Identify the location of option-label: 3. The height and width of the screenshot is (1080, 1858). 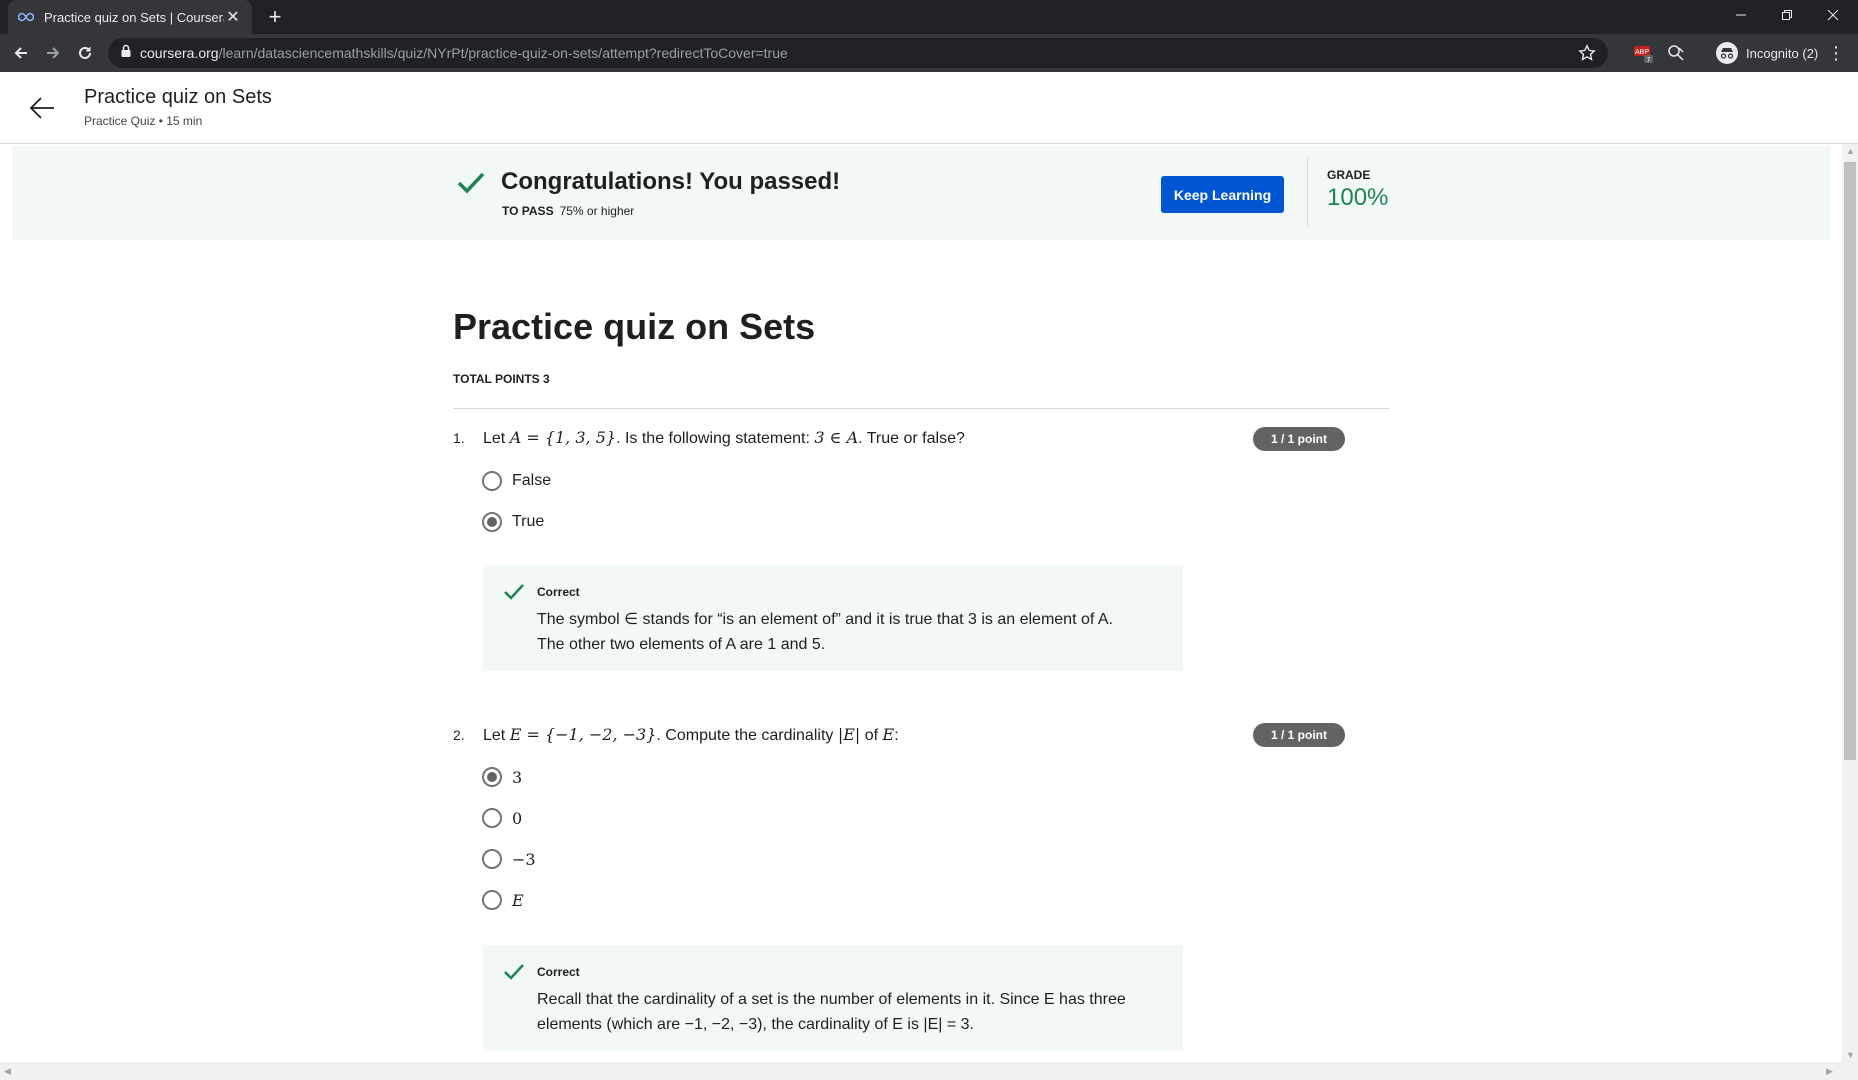
(517, 777).